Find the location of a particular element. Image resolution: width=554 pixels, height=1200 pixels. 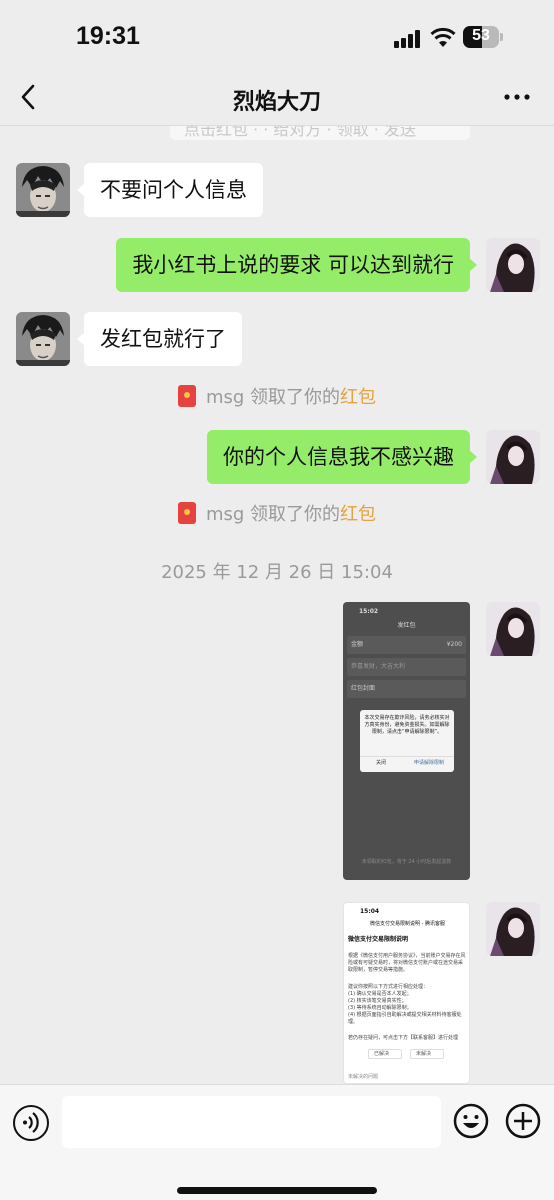

emoji-button is located at coordinates (471, 1121).